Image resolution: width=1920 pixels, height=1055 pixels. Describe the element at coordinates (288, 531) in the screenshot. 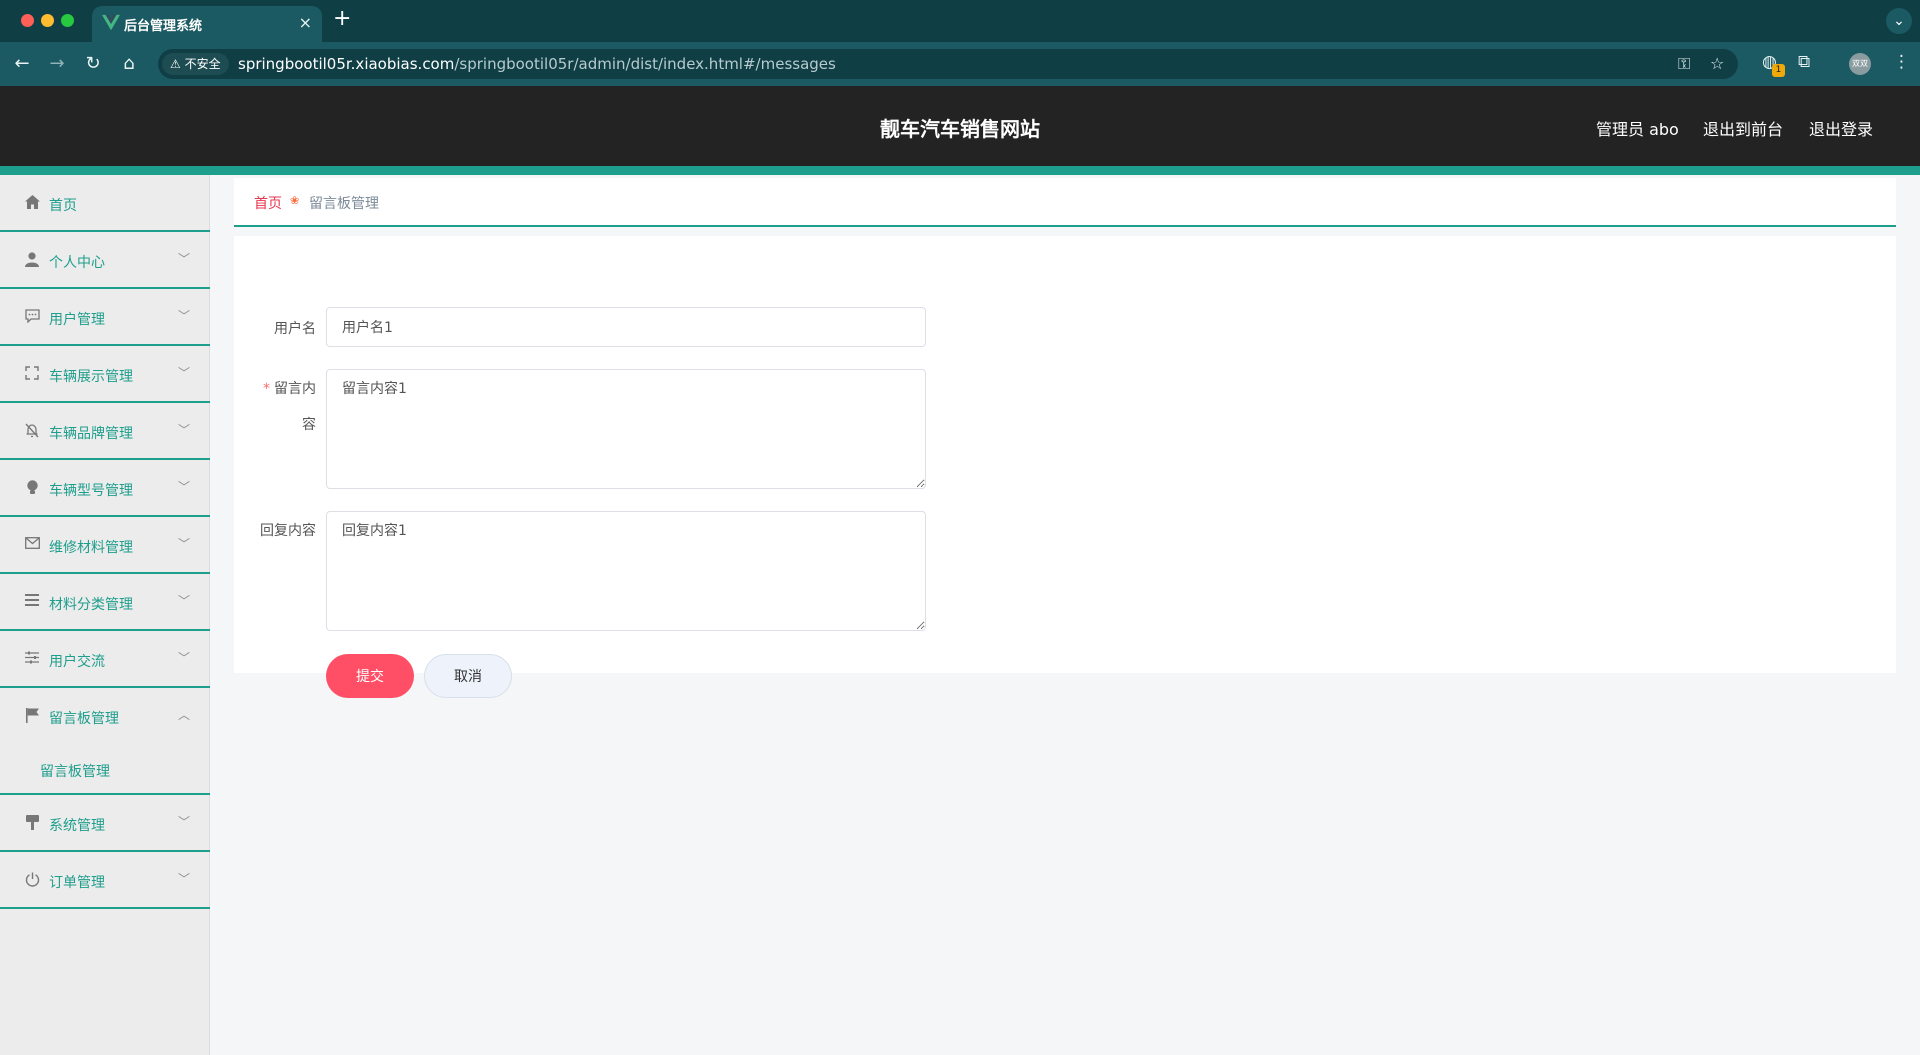

I see `reply-label: 回复内容` at that location.